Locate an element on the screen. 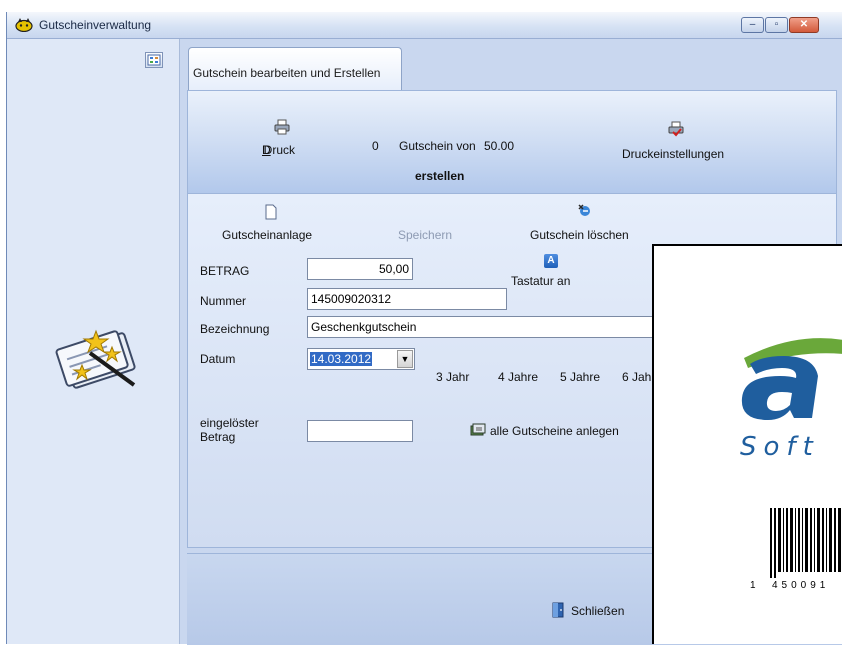 This screenshot has height=645, width=842. druck-label: Druck is located at coordinates (279, 150).